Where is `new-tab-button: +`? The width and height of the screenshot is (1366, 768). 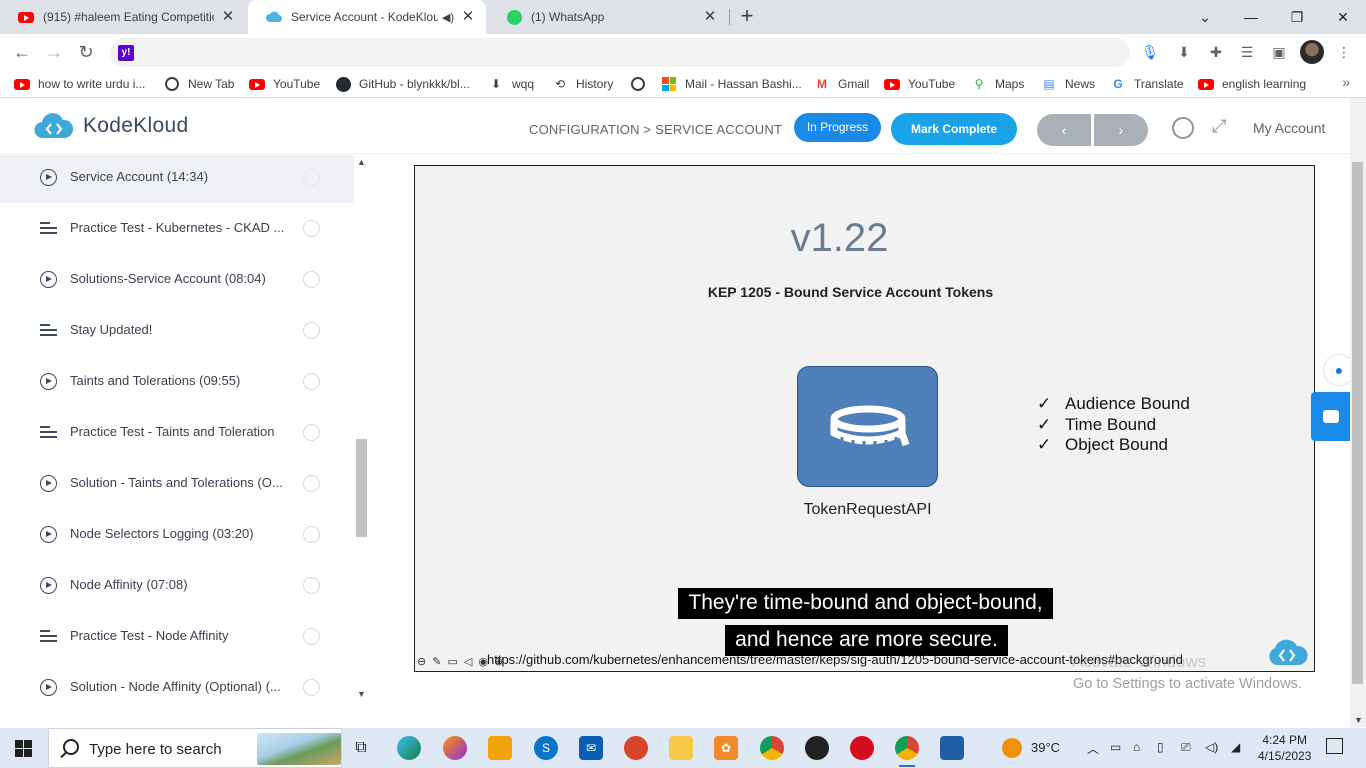 new-tab-button: + is located at coordinates (747, 17).